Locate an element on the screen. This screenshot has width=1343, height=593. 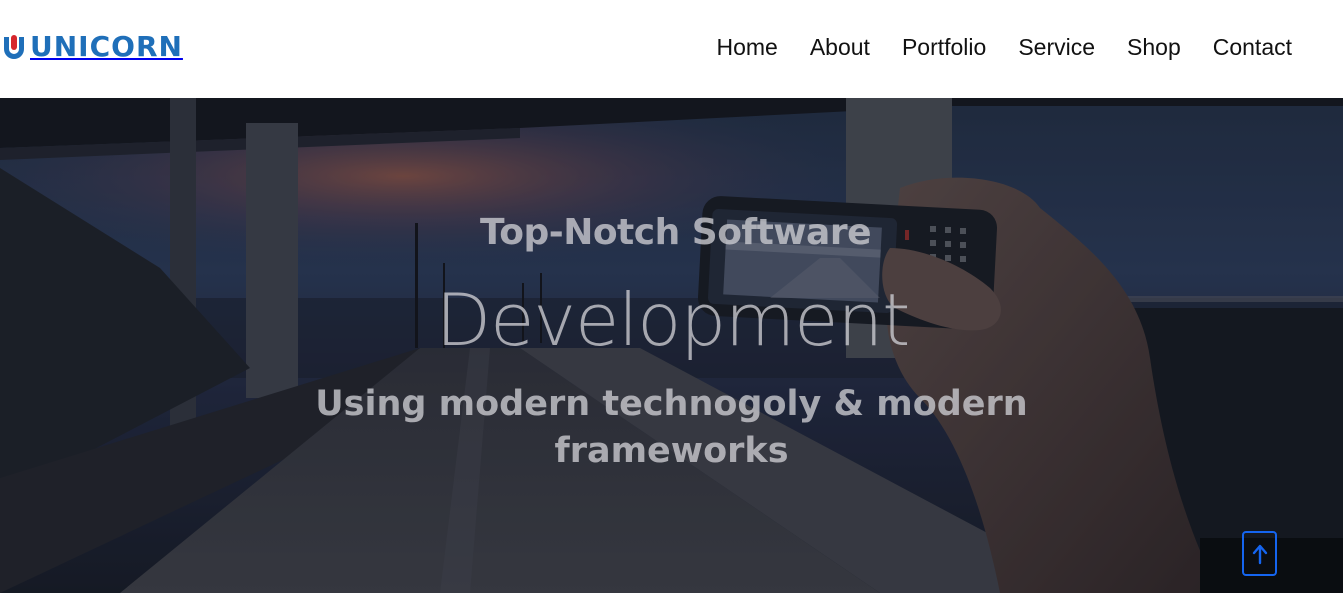
back-to-top-button is located at coordinates (1259, 553).